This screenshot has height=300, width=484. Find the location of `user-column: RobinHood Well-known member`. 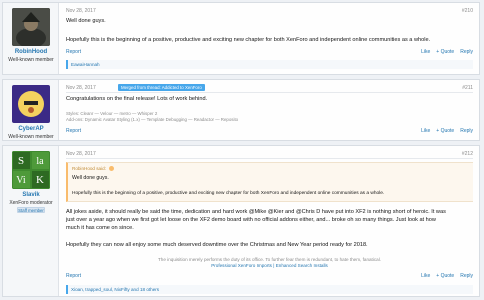

user-column: RobinHood Well-known member is located at coordinates (31, 38).